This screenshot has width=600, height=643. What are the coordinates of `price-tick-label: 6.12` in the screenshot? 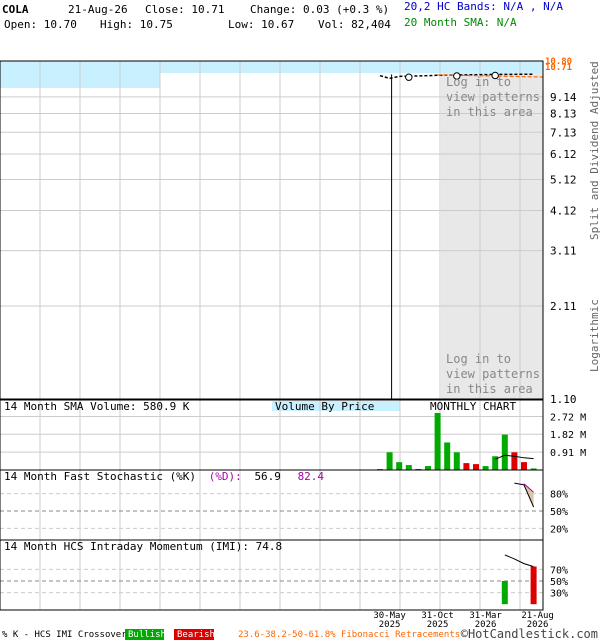 It's located at (563, 154).